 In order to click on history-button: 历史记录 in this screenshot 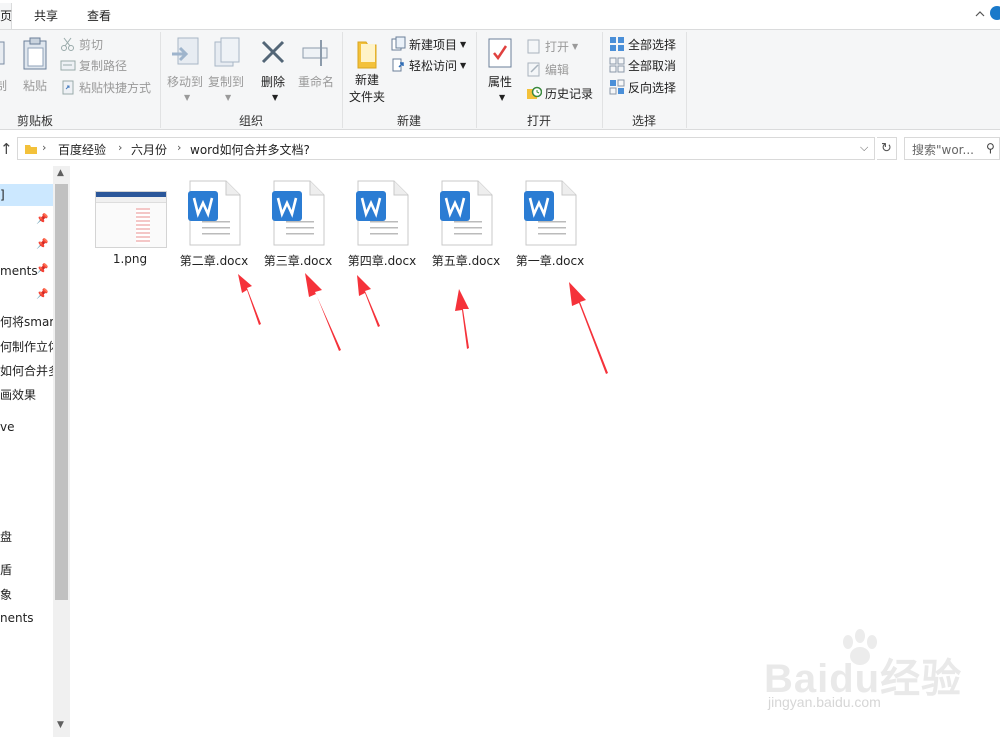, I will do `click(559, 93)`.